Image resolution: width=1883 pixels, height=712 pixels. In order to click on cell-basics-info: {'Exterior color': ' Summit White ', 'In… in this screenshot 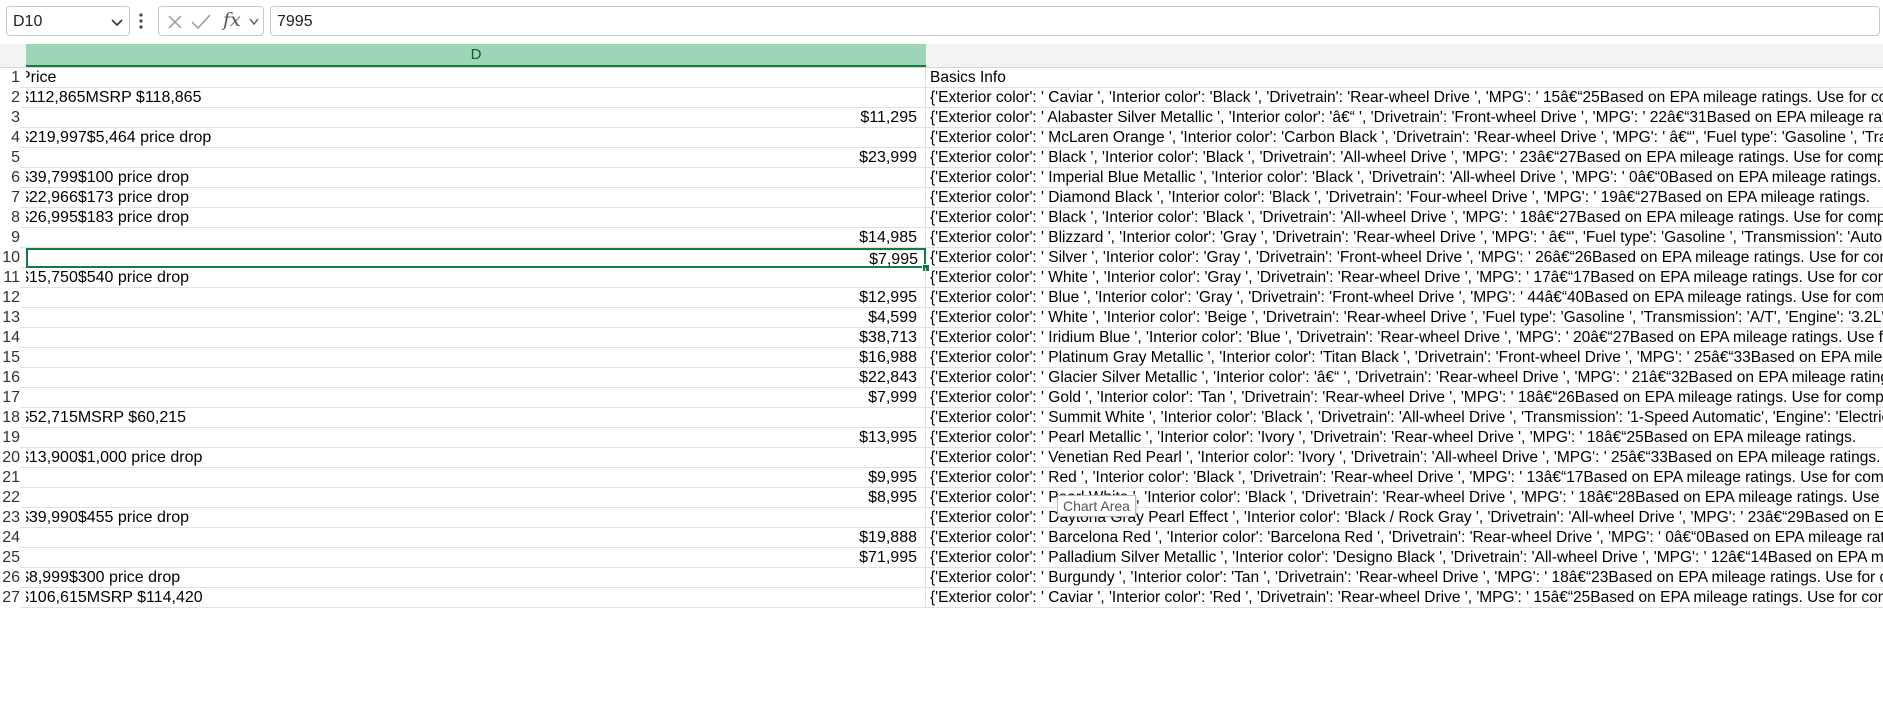, I will do `click(1406, 418)`.